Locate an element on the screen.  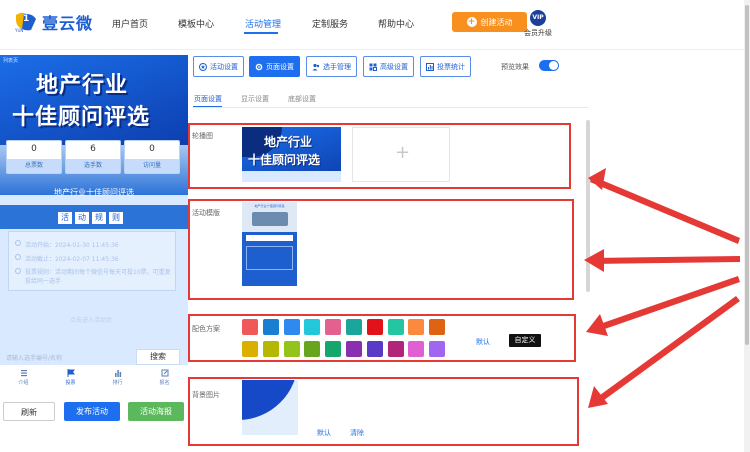
info-start-row: 活动开始：2024-01-30 11:45:36 is located at coordinates (67, 244).